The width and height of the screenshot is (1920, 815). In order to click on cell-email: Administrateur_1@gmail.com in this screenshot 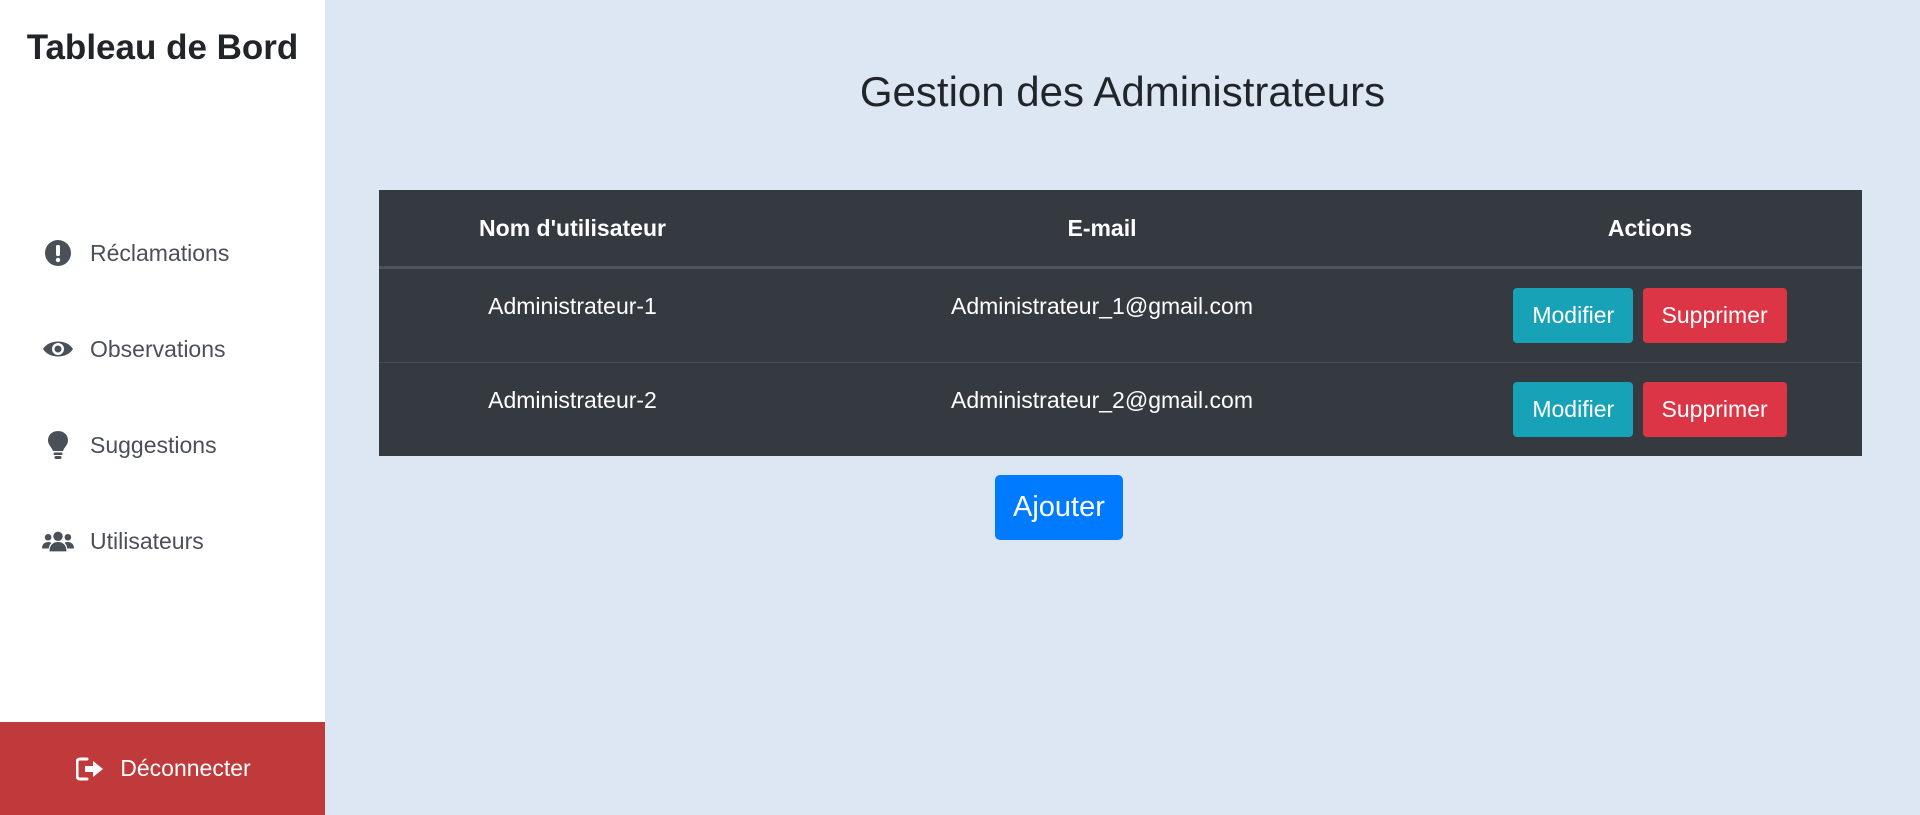, I will do `click(1102, 315)`.